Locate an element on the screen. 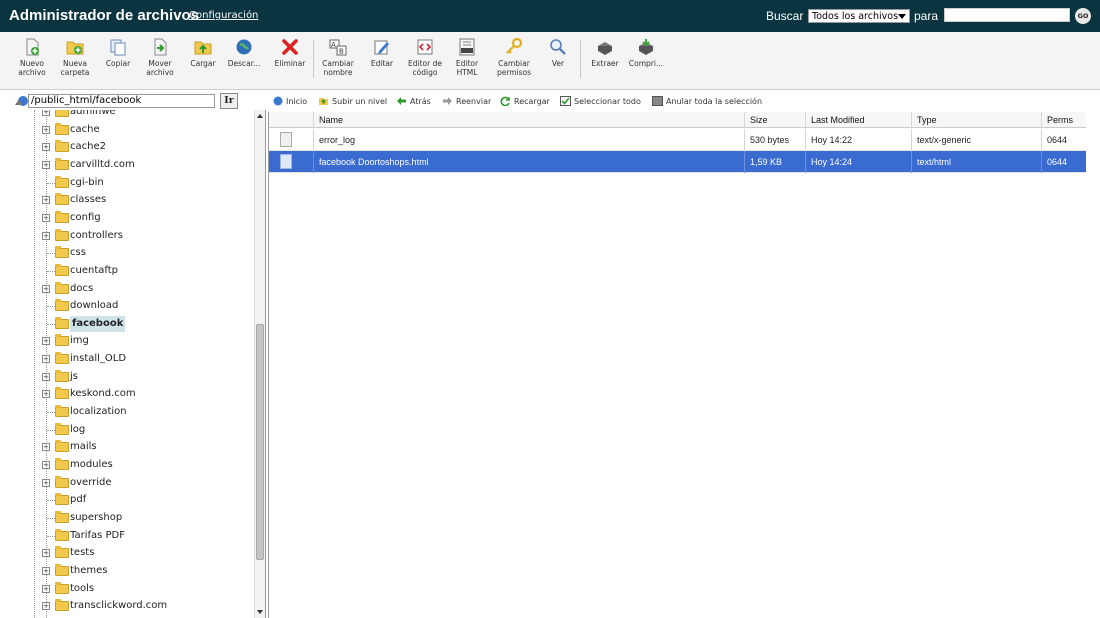 The width and height of the screenshot is (1100, 618). rename-button: AB Cambiar nombre is located at coordinates (338, 57).